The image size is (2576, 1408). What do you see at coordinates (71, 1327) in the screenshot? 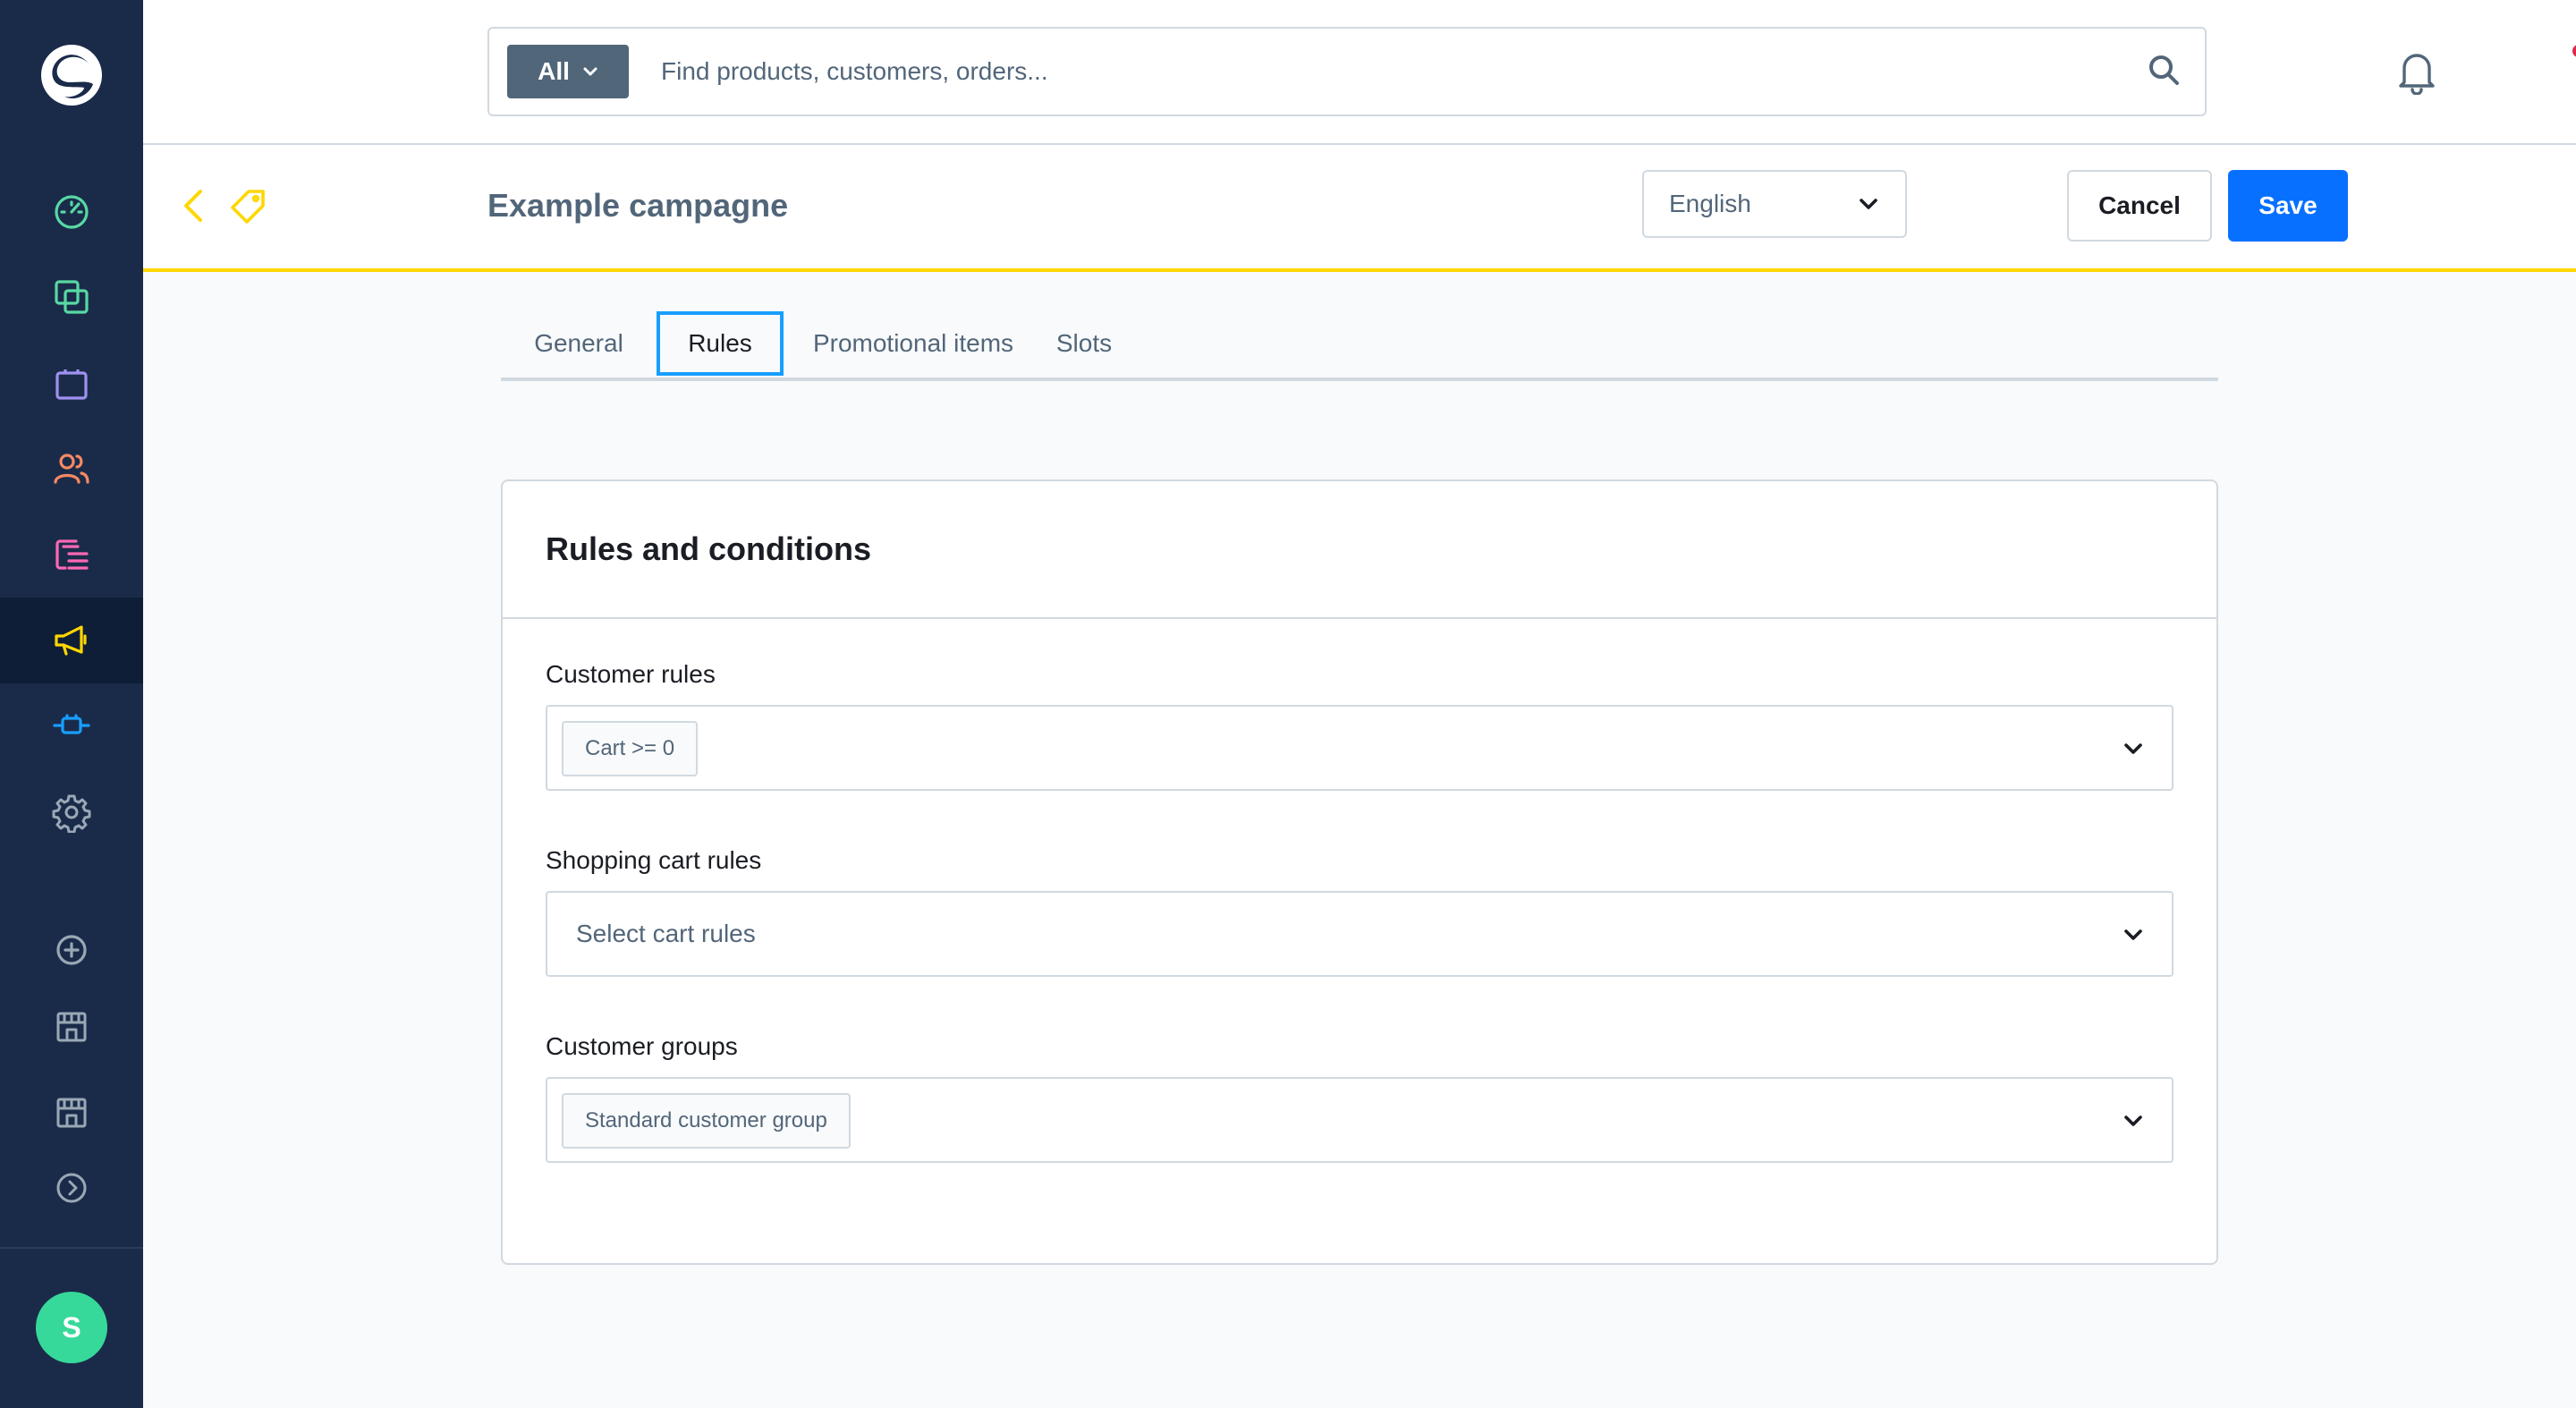
I see `user-avatar: S` at bounding box center [71, 1327].